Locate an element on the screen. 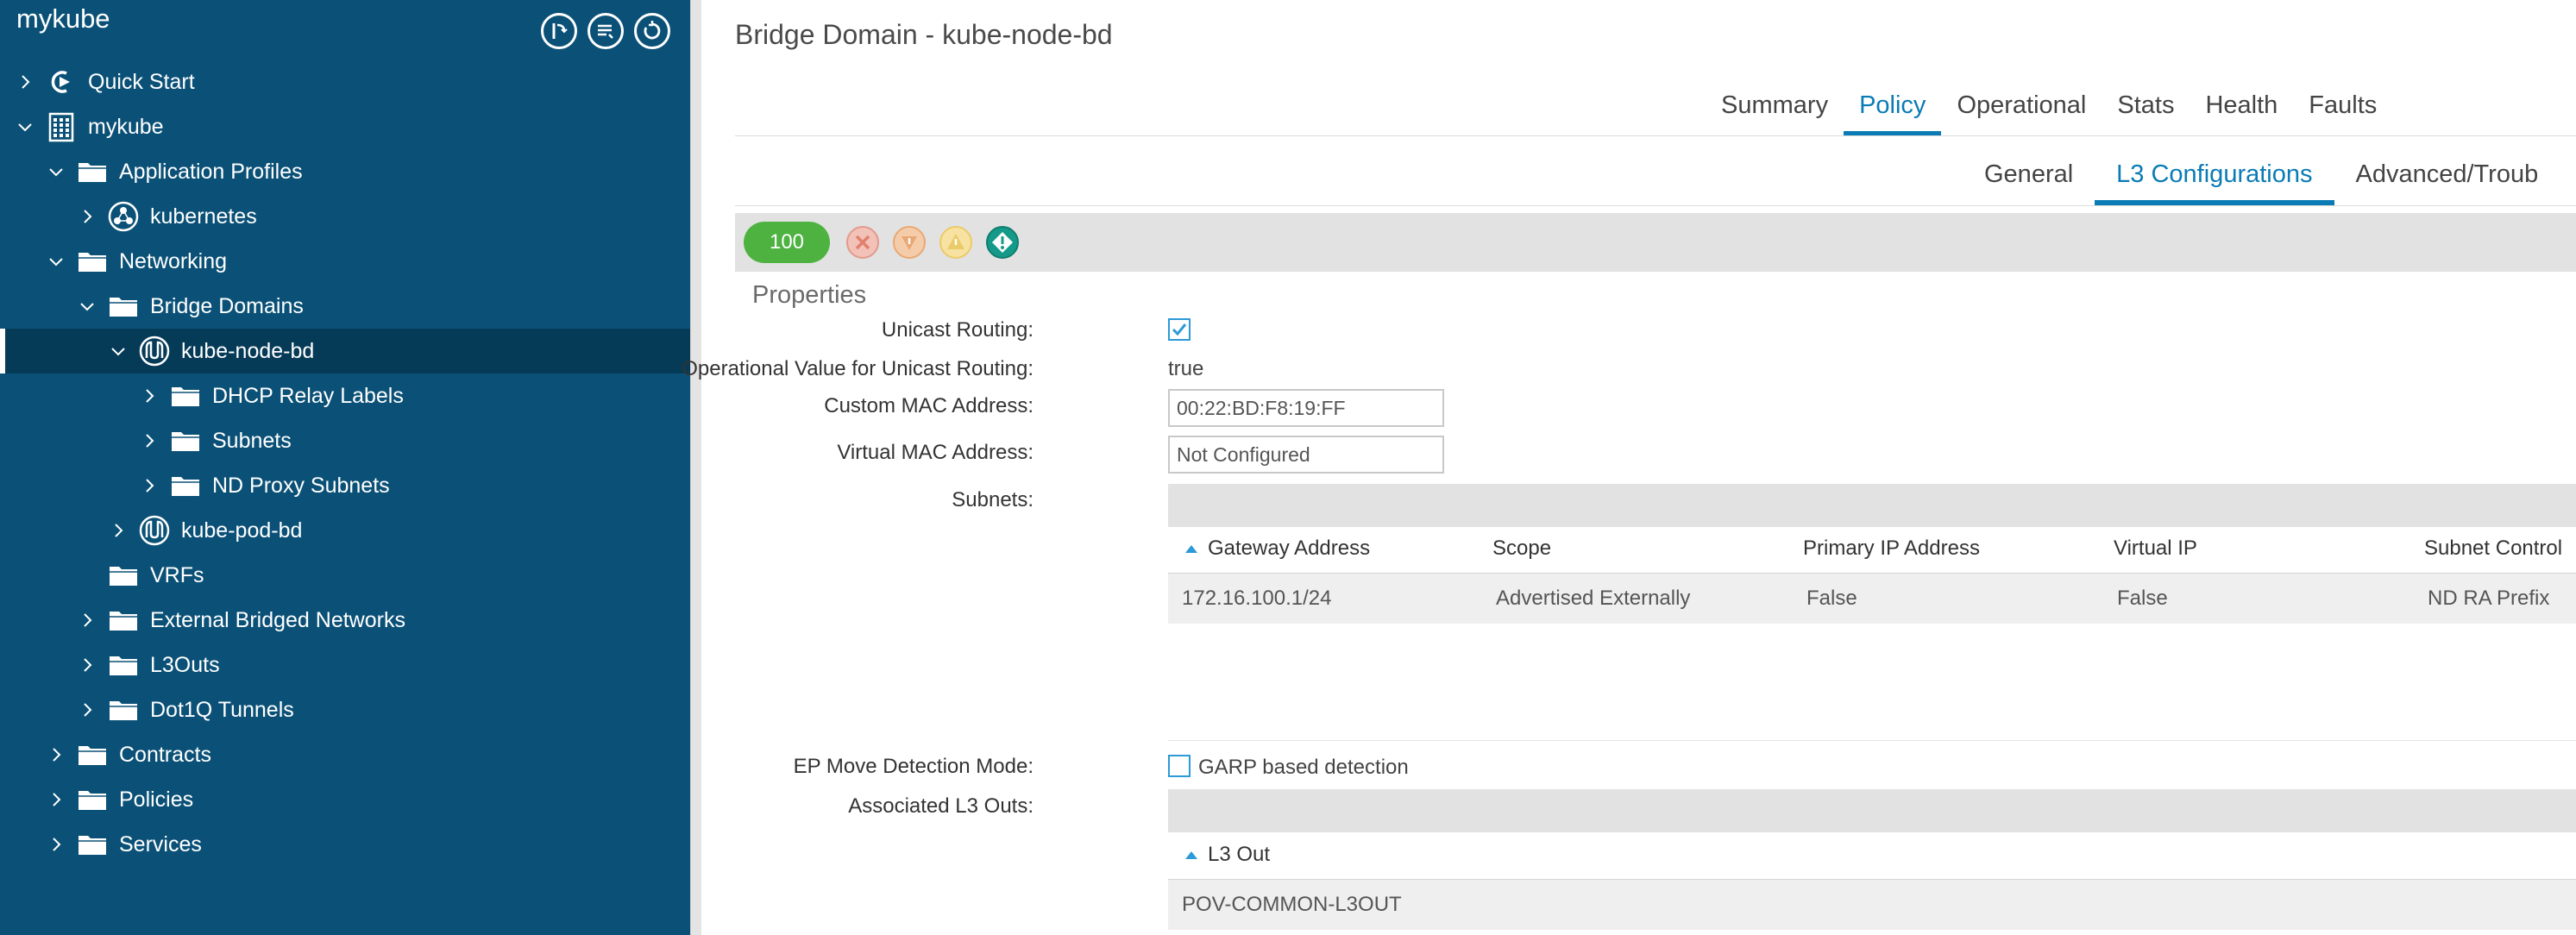 The height and width of the screenshot is (935, 2576). unicast-routing-checkbox is located at coordinates (1179, 329).